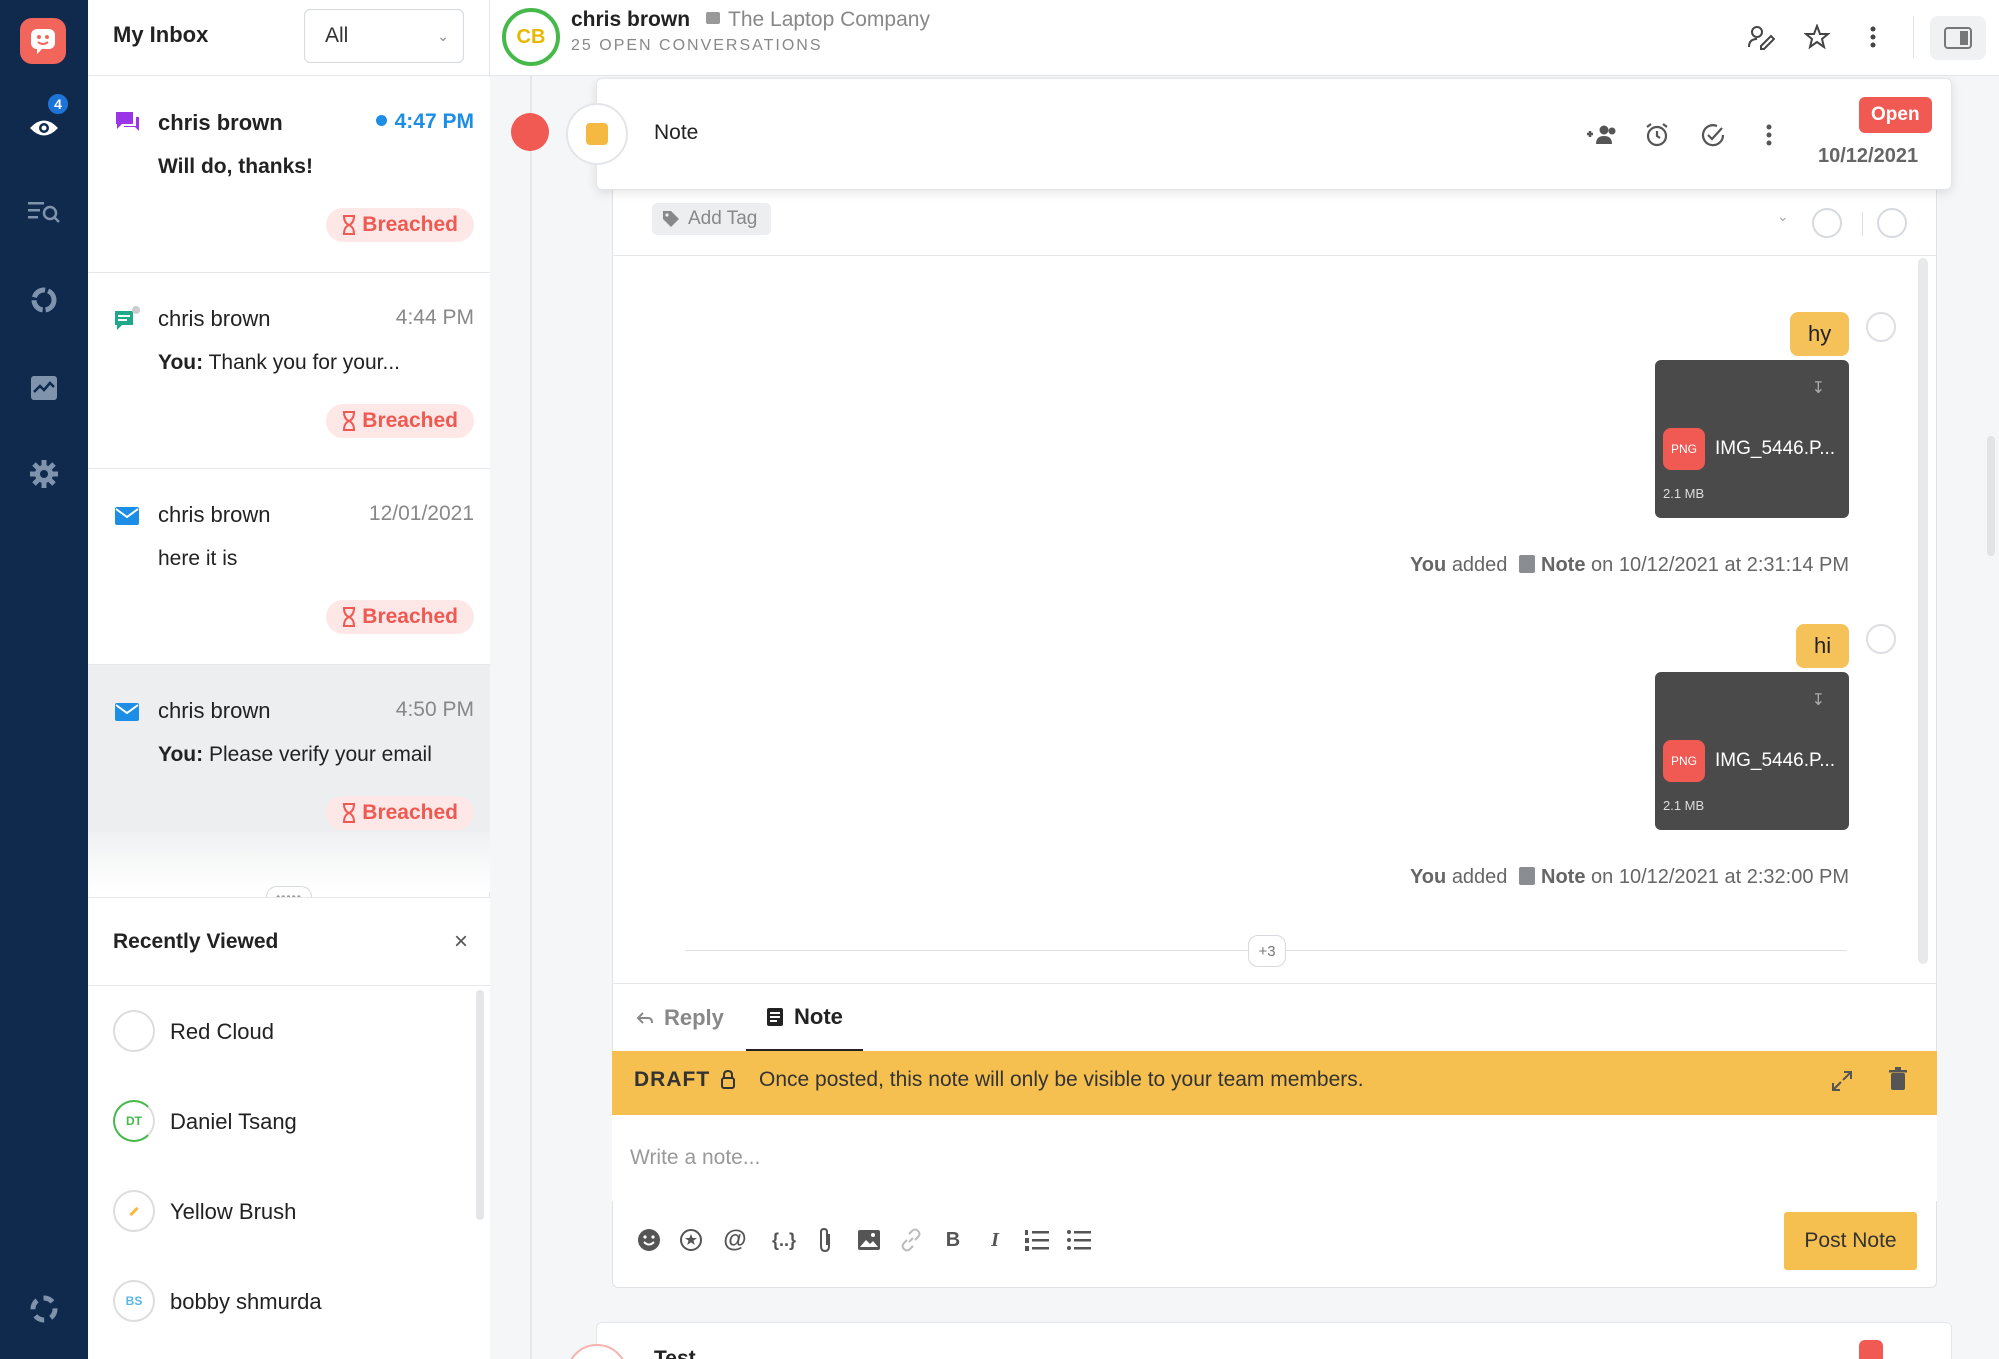 This screenshot has width=1999, height=1359. I want to click on note-card-header, so click(1274, 134).